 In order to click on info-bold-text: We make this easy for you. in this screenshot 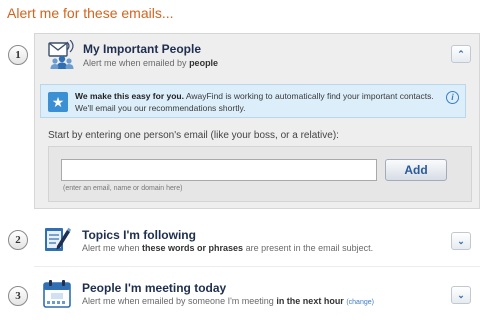, I will do `click(129, 96)`.